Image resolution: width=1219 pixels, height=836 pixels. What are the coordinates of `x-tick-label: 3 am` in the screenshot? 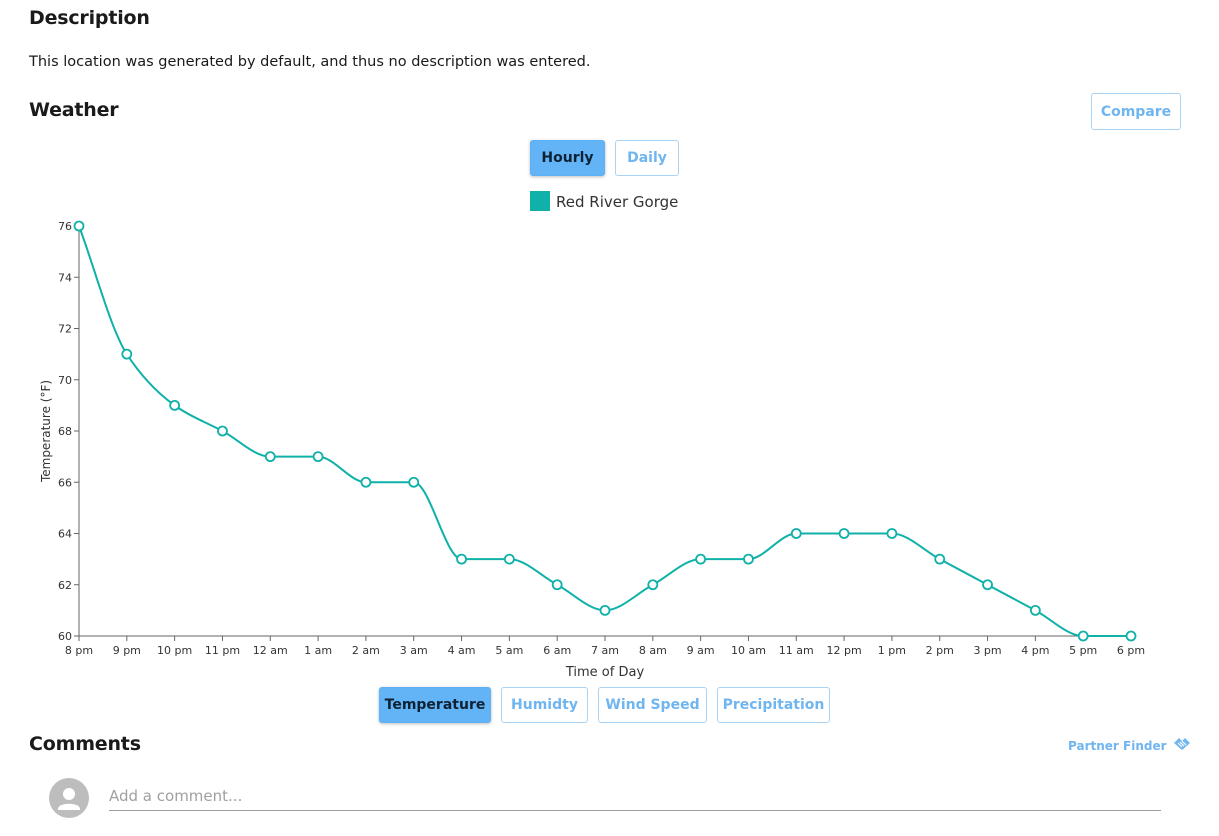 It's located at (414, 650).